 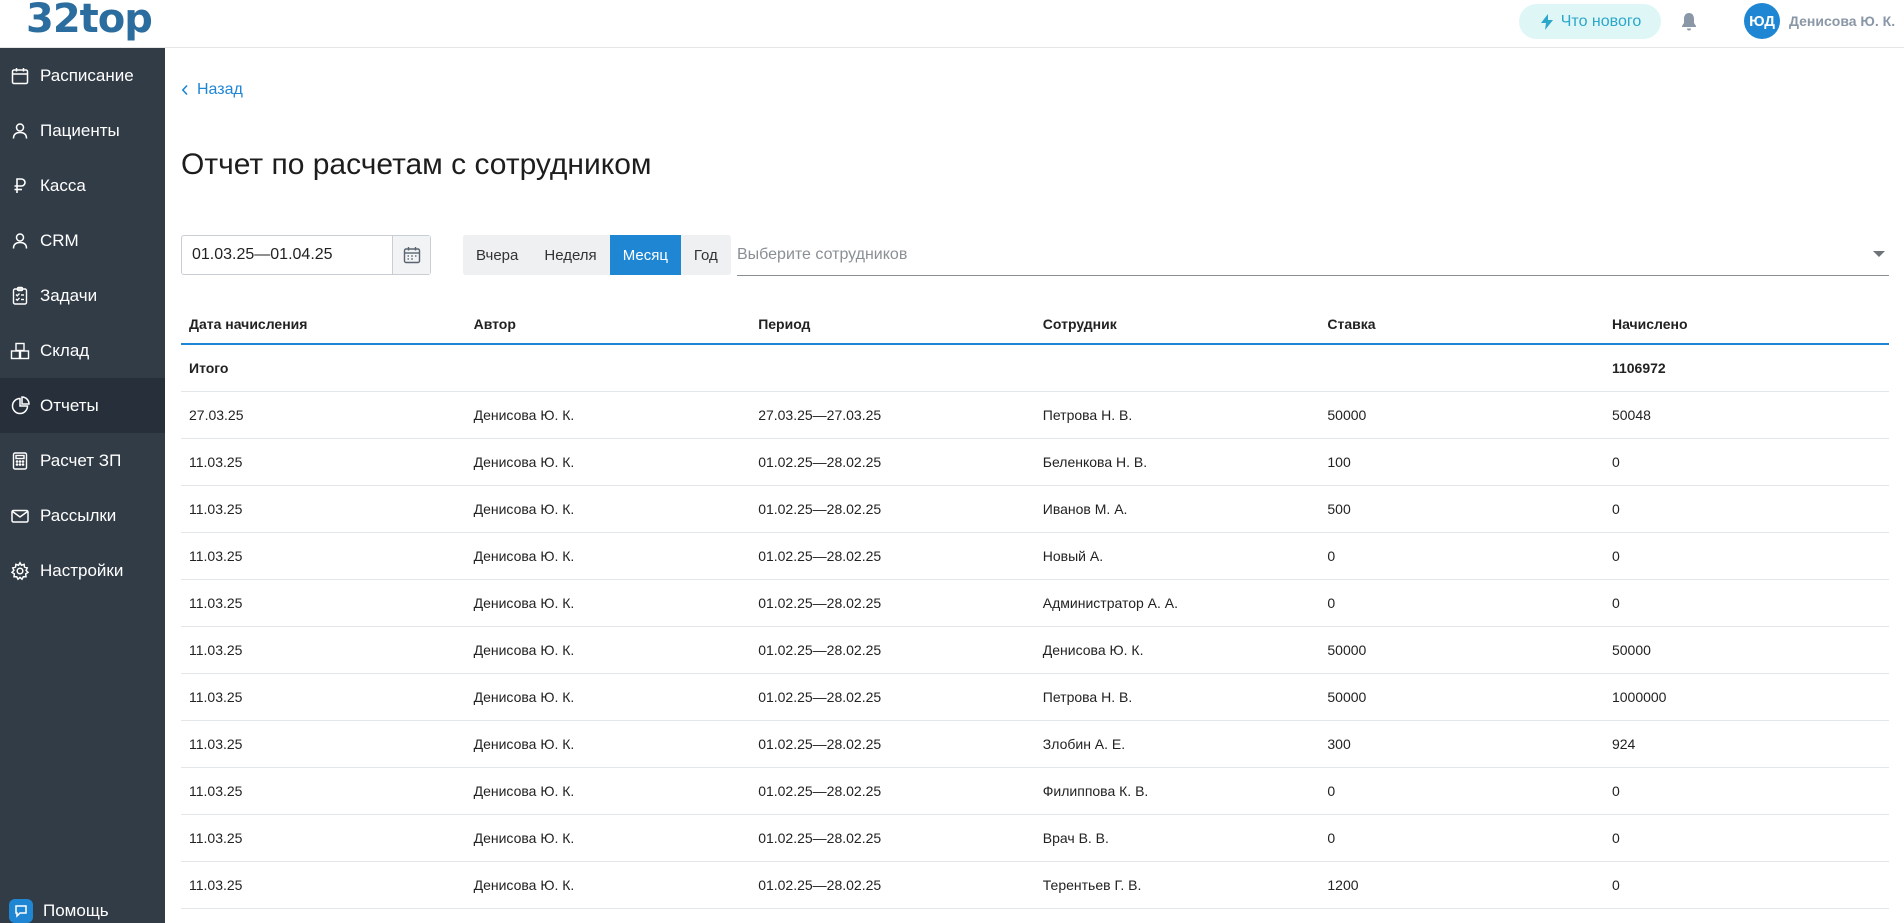 I want to click on sidebar-item-reports: Отчеты, so click(x=82, y=405).